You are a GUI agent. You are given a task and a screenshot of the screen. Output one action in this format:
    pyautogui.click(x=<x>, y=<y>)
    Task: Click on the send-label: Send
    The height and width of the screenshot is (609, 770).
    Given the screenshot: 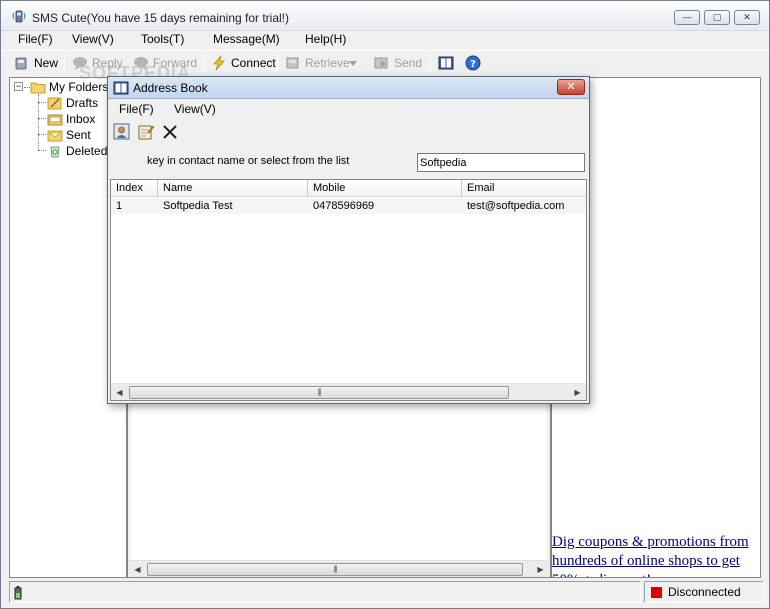 What is the action you would take?
    pyautogui.click(x=408, y=63)
    